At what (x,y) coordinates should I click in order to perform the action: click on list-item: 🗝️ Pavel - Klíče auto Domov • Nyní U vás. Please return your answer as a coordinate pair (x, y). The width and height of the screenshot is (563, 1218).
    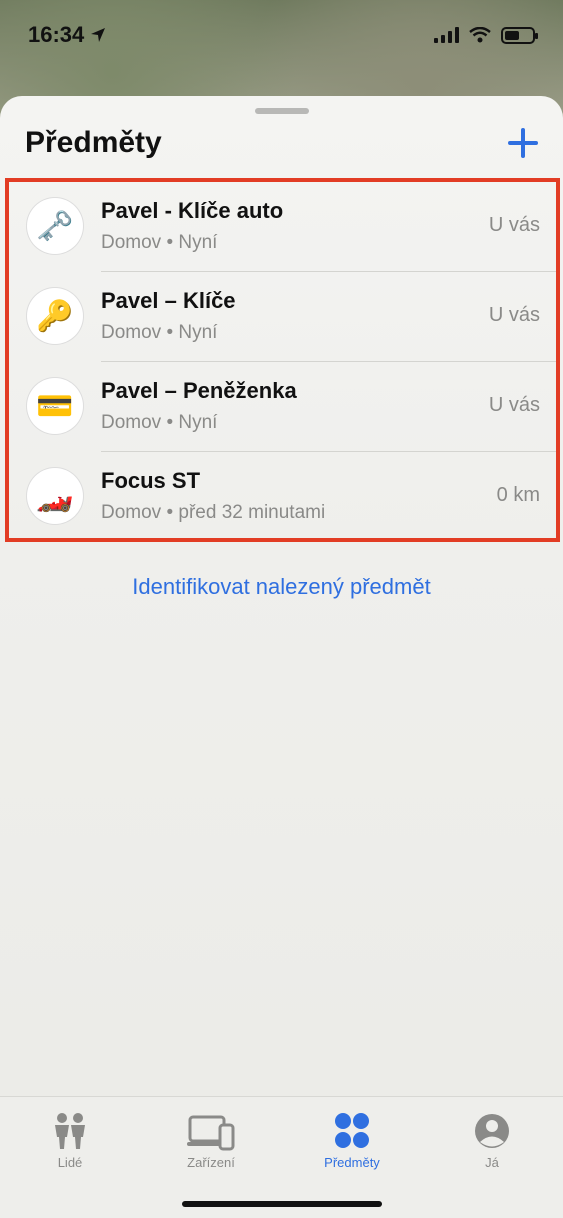
    Looking at the image, I should click on (282, 227).